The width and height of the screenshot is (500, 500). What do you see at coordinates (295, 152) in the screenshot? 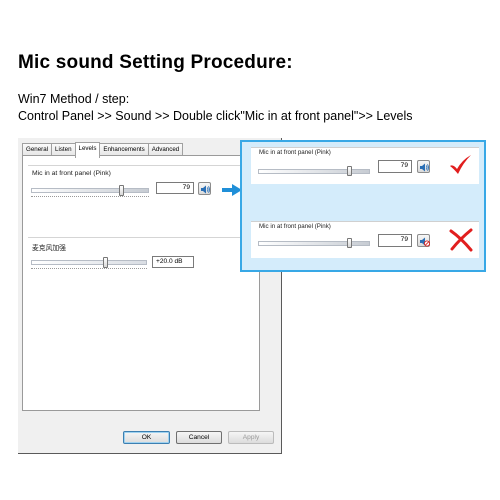
I see `correct-example-label: Mic in at front panel (Pink)` at bounding box center [295, 152].